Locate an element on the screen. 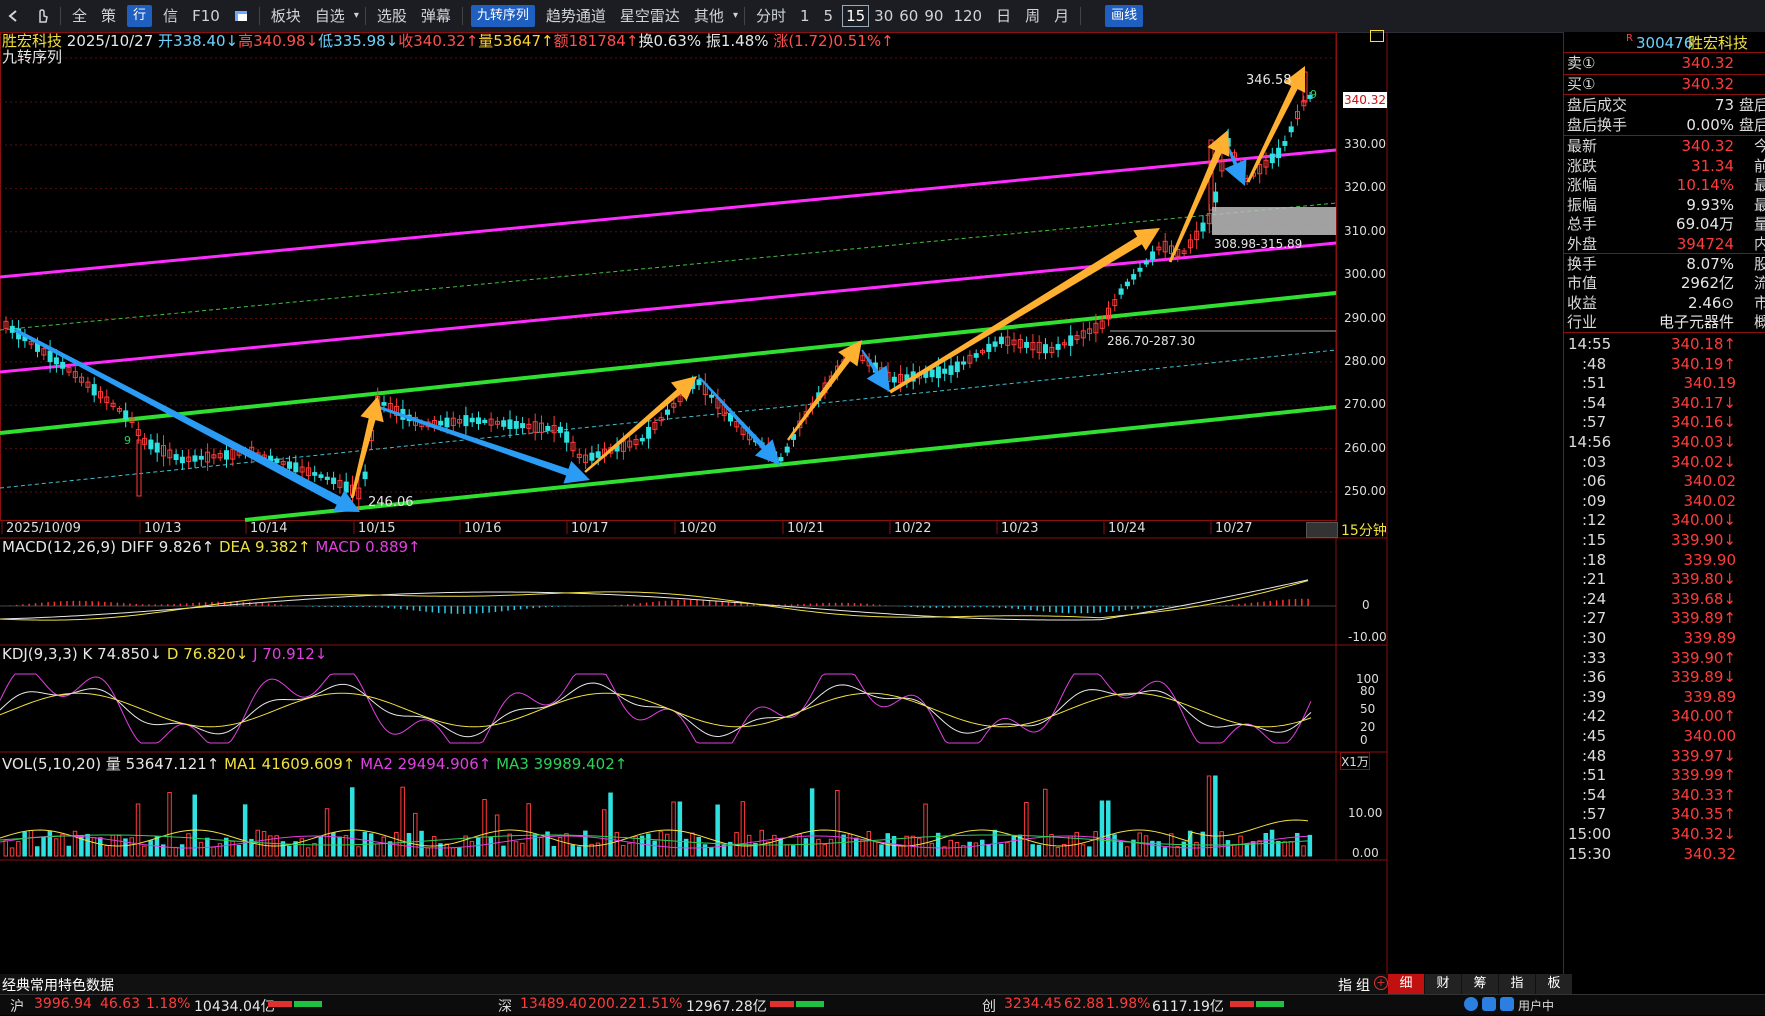 This screenshot has height=1016, width=1765. sh-name: 沪 is located at coordinates (17, 1006).